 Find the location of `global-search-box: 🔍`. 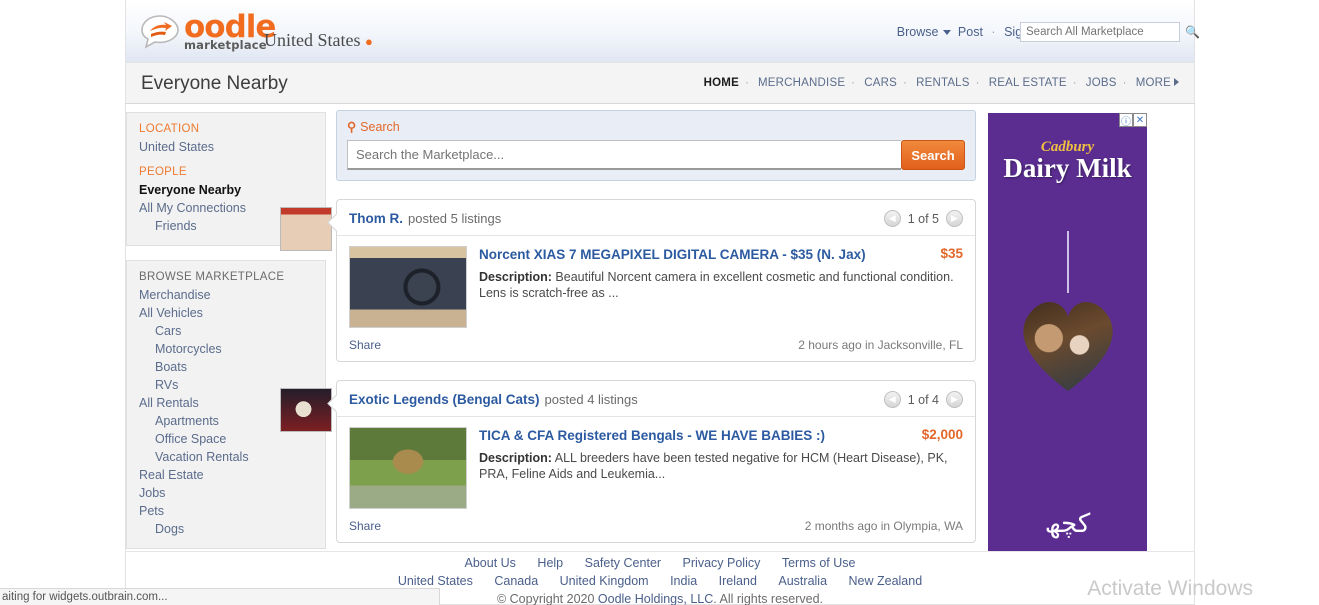

global-search-box: 🔍 is located at coordinates (1110, 32).